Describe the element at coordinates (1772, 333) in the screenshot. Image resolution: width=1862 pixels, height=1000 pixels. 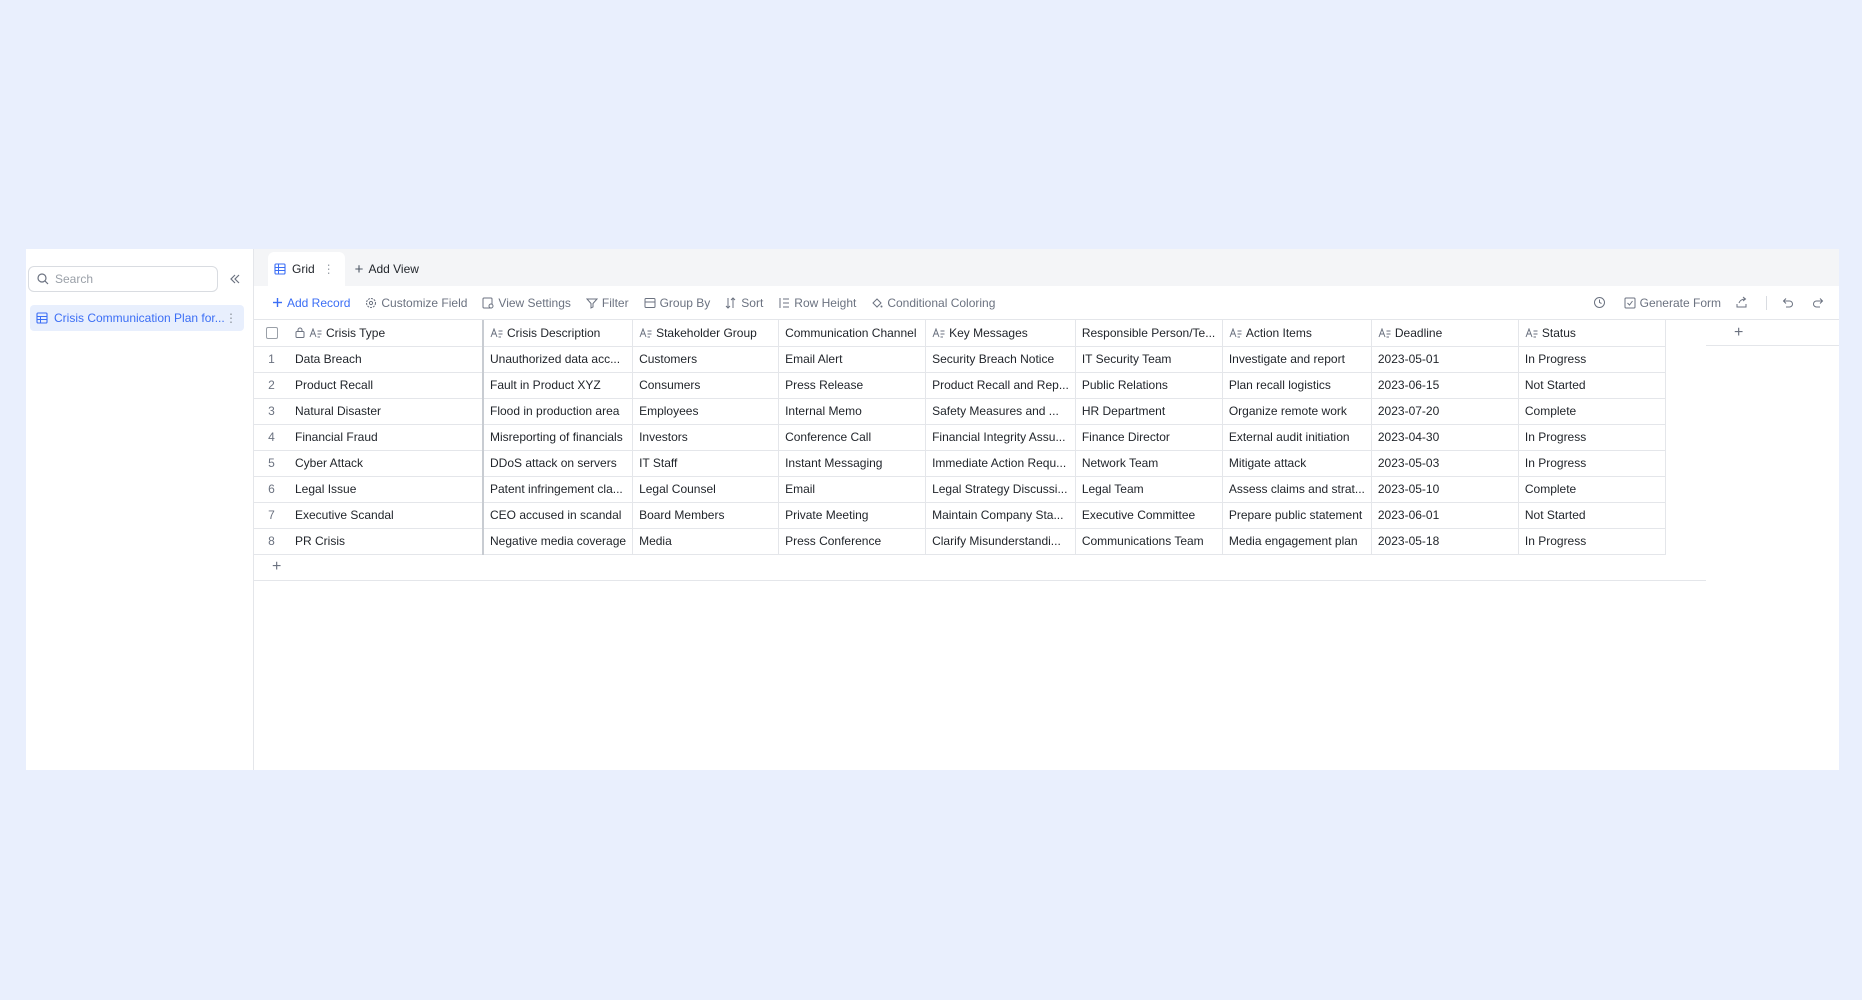
I see `add-column-button: +` at that location.